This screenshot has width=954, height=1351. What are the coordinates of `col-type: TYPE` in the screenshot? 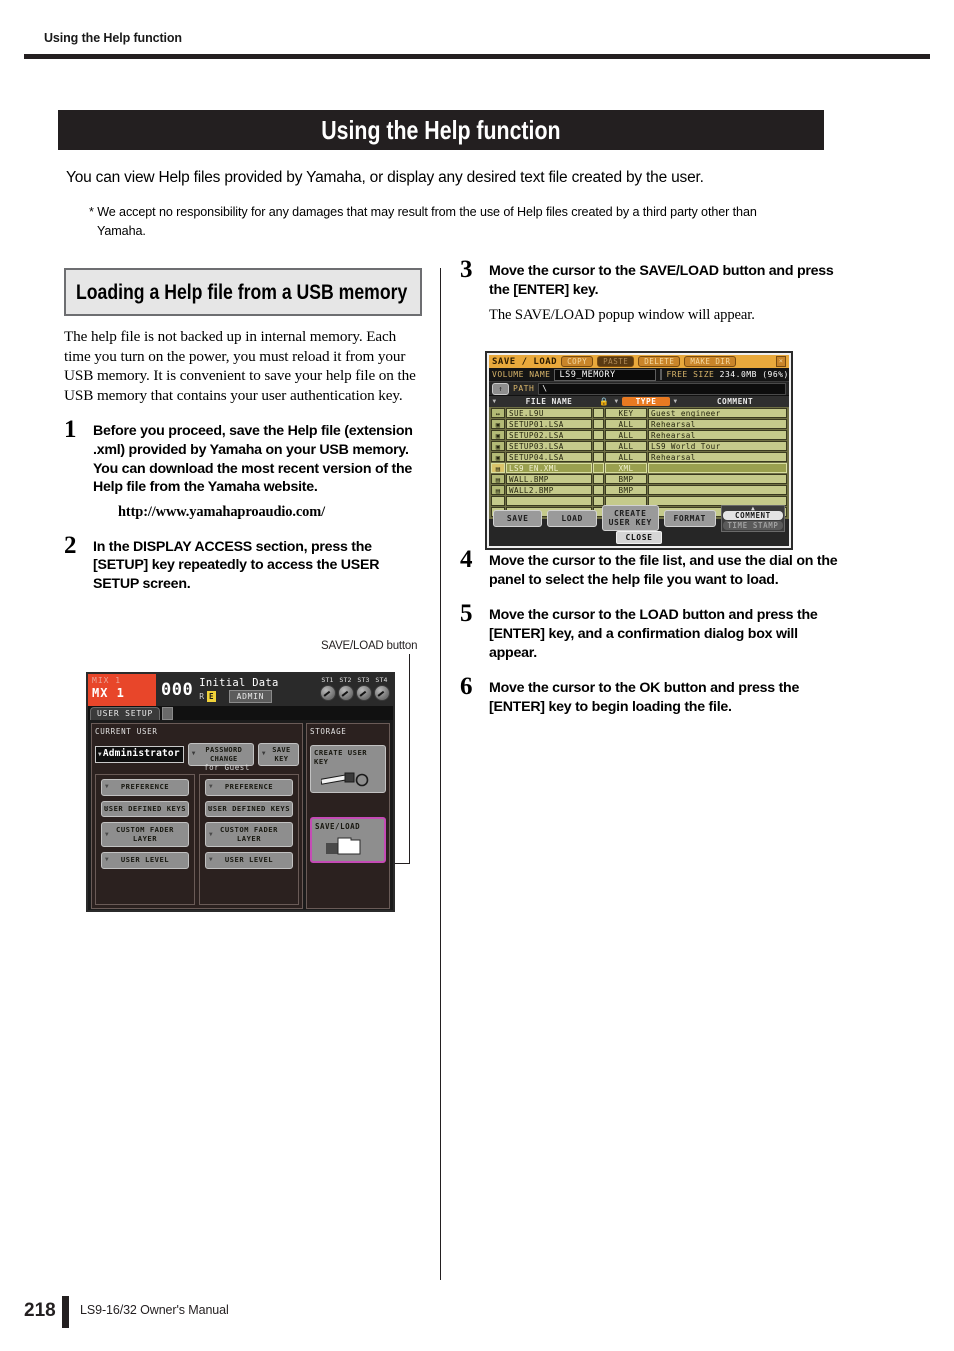 It's located at (646, 401).